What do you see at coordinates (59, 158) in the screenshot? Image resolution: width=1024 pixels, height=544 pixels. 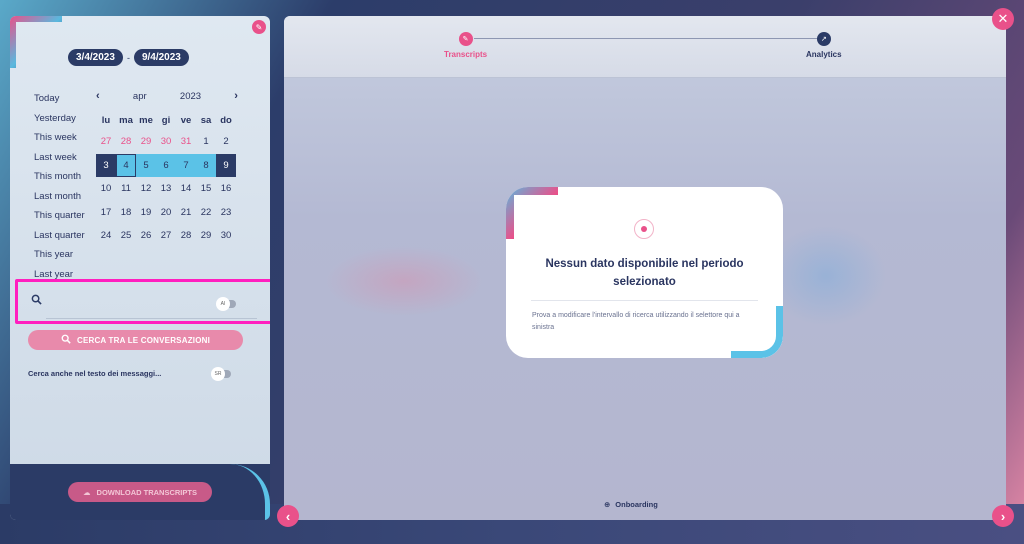 I see `preset-last-week: Last week` at bounding box center [59, 158].